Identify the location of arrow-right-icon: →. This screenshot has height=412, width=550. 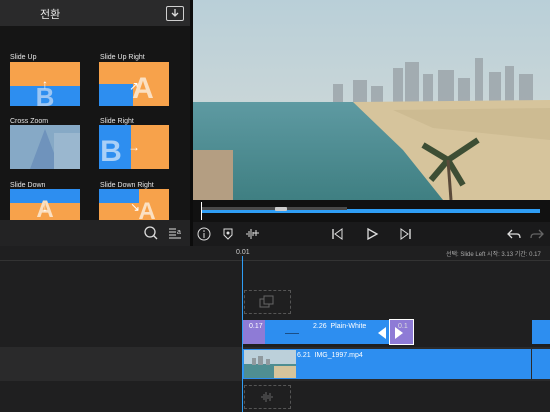
(134, 147).